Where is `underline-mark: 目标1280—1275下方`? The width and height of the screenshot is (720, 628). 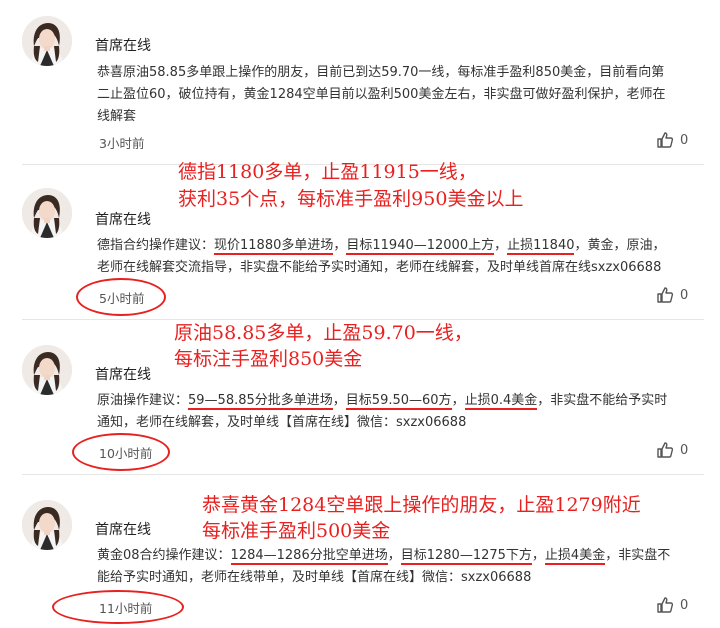 underline-mark: 目标1280—1275下方 is located at coordinates (466, 556).